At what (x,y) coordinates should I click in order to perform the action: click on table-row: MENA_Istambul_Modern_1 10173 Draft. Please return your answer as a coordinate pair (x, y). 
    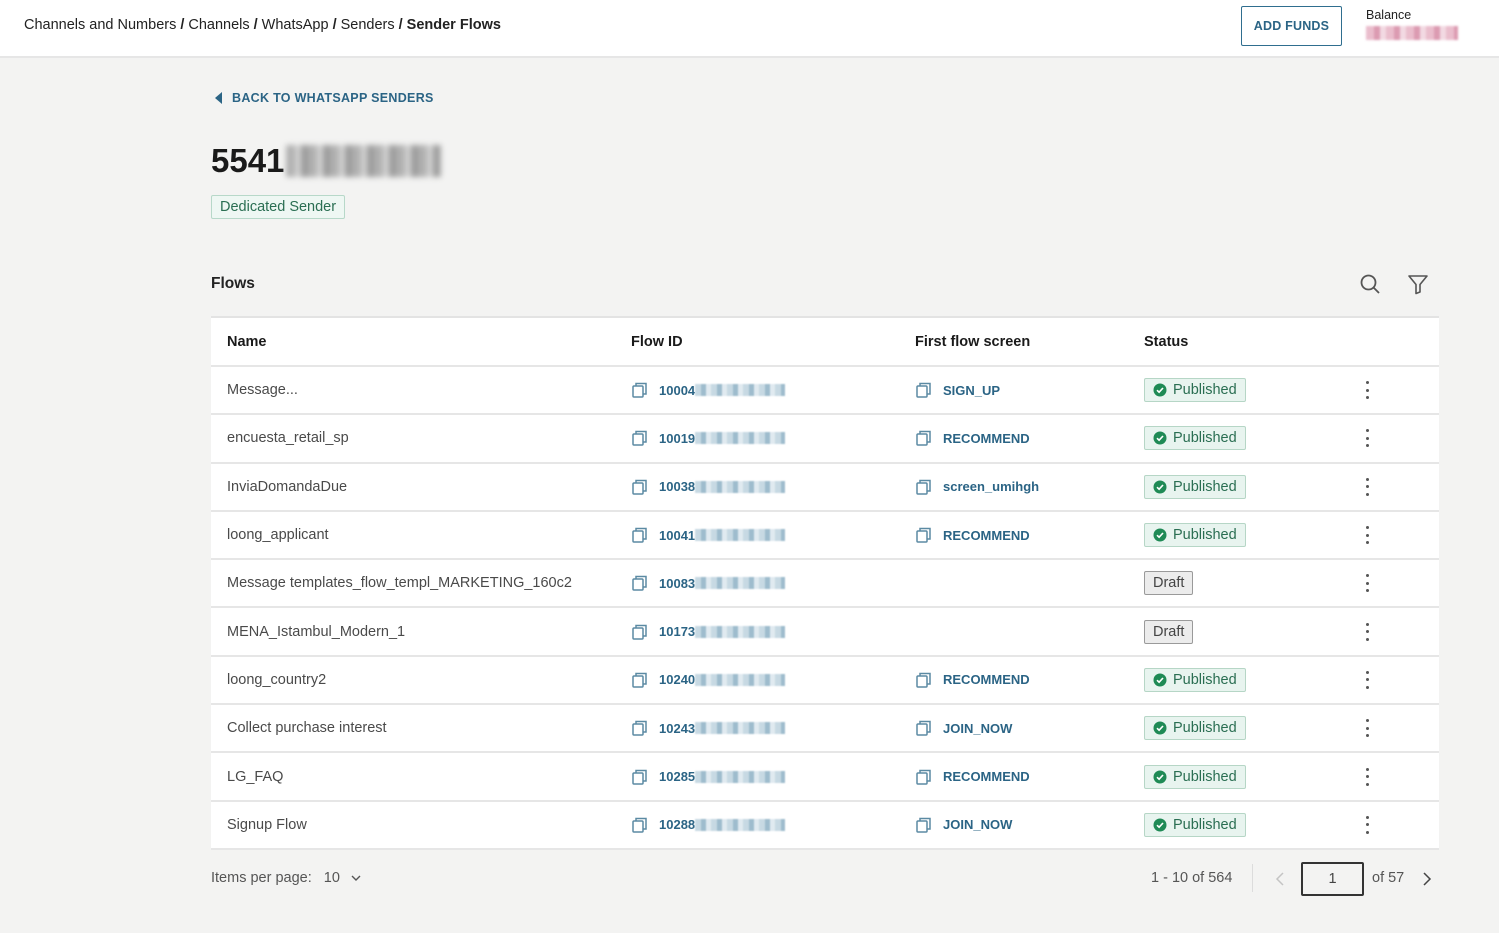
    Looking at the image, I should click on (825, 632).